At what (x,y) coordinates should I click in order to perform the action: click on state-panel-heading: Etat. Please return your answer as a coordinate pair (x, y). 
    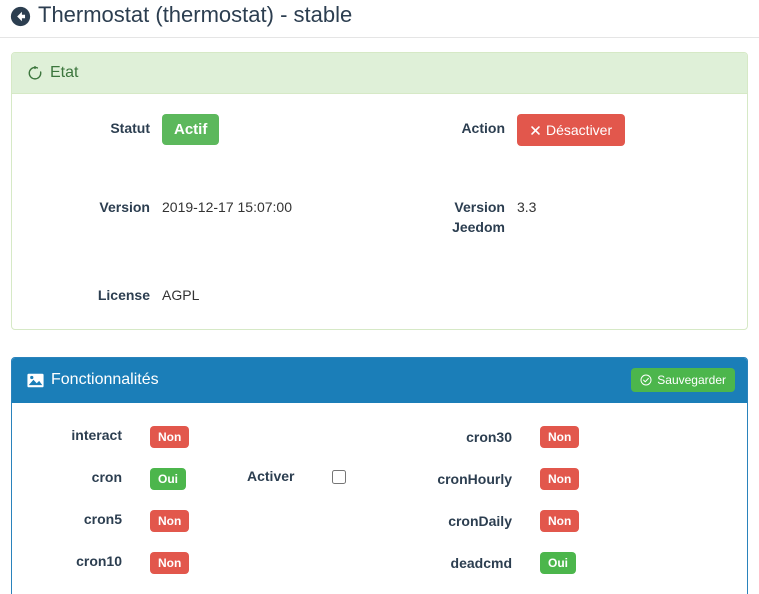
    Looking at the image, I should click on (379, 73).